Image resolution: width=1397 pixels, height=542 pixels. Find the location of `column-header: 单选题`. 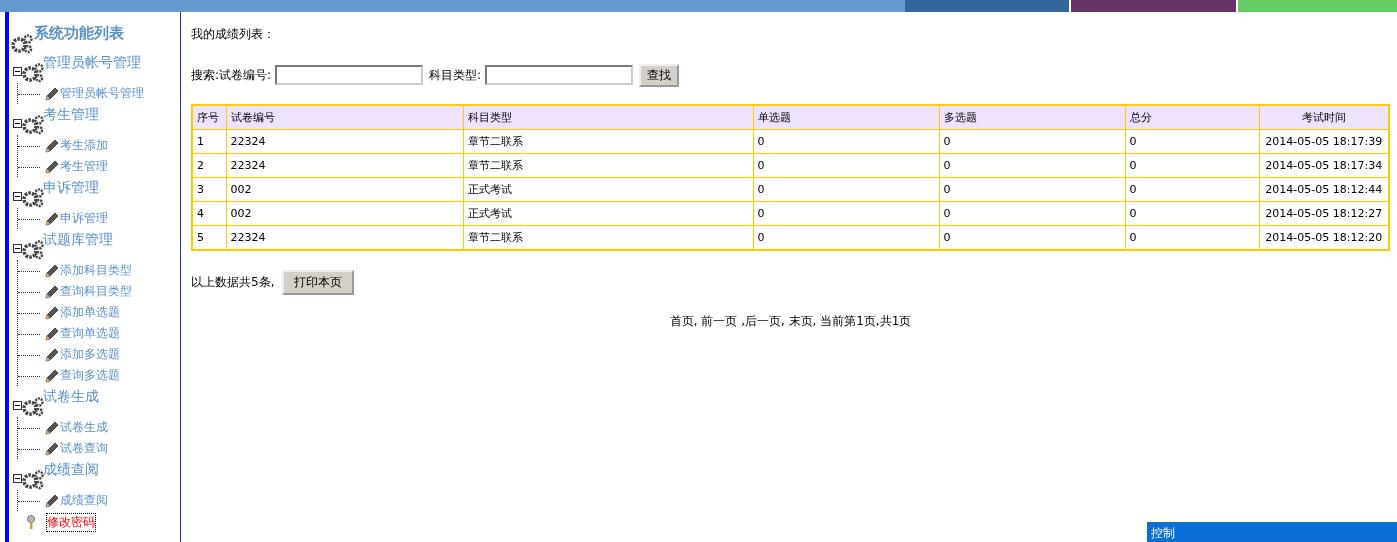

column-header: 单选题 is located at coordinates (846, 117).